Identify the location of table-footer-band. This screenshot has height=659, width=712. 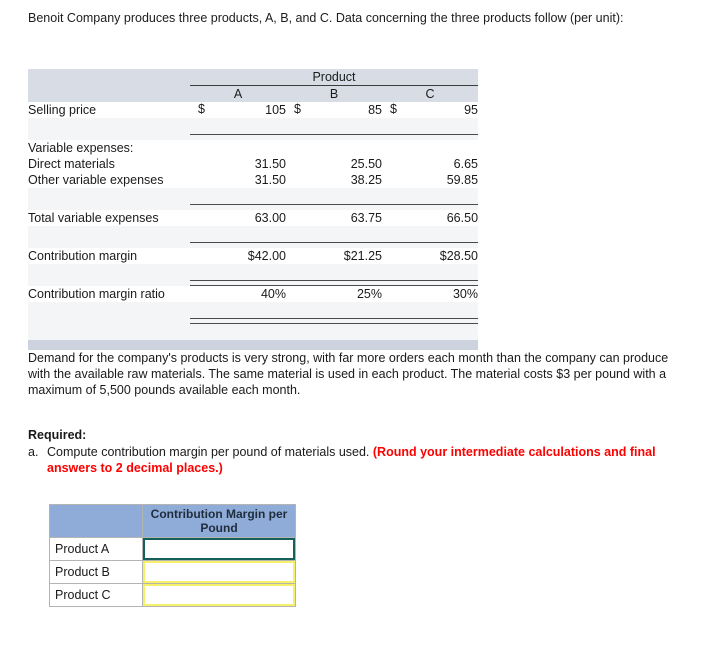
(253, 345).